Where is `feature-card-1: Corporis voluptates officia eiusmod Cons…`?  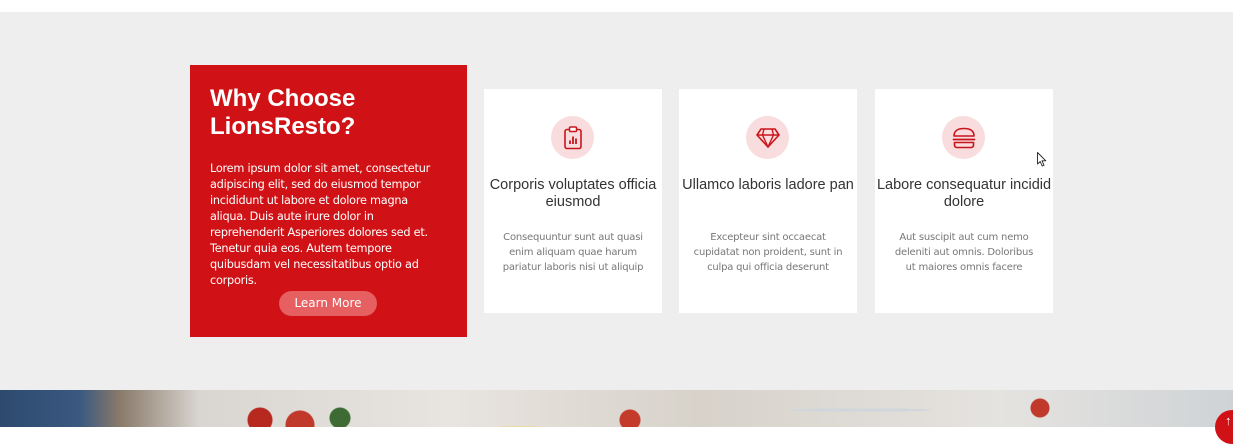
feature-card-1: Corporis voluptates officia eiusmod Cons… is located at coordinates (573, 201).